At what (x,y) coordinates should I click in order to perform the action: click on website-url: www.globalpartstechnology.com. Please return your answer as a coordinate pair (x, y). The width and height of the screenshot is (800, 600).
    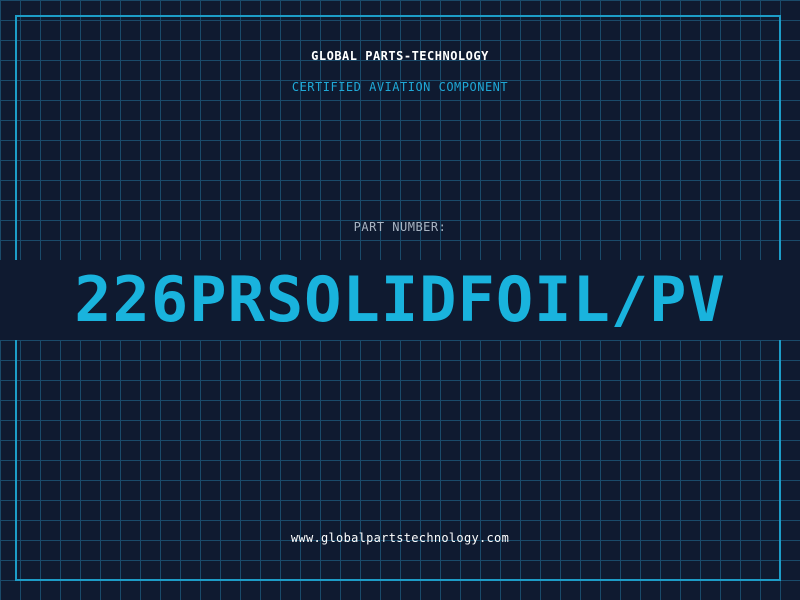
    Looking at the image, I should click on (400, 538).